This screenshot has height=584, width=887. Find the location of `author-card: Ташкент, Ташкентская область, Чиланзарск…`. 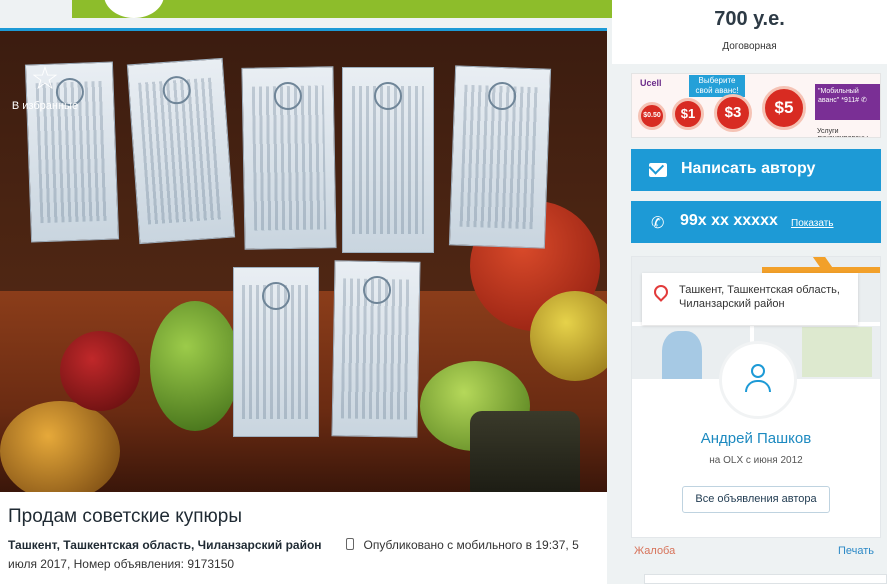

author-card: Ташкент, Ташкентская область, Чиланзарск… is located at coordinates (756, 397).